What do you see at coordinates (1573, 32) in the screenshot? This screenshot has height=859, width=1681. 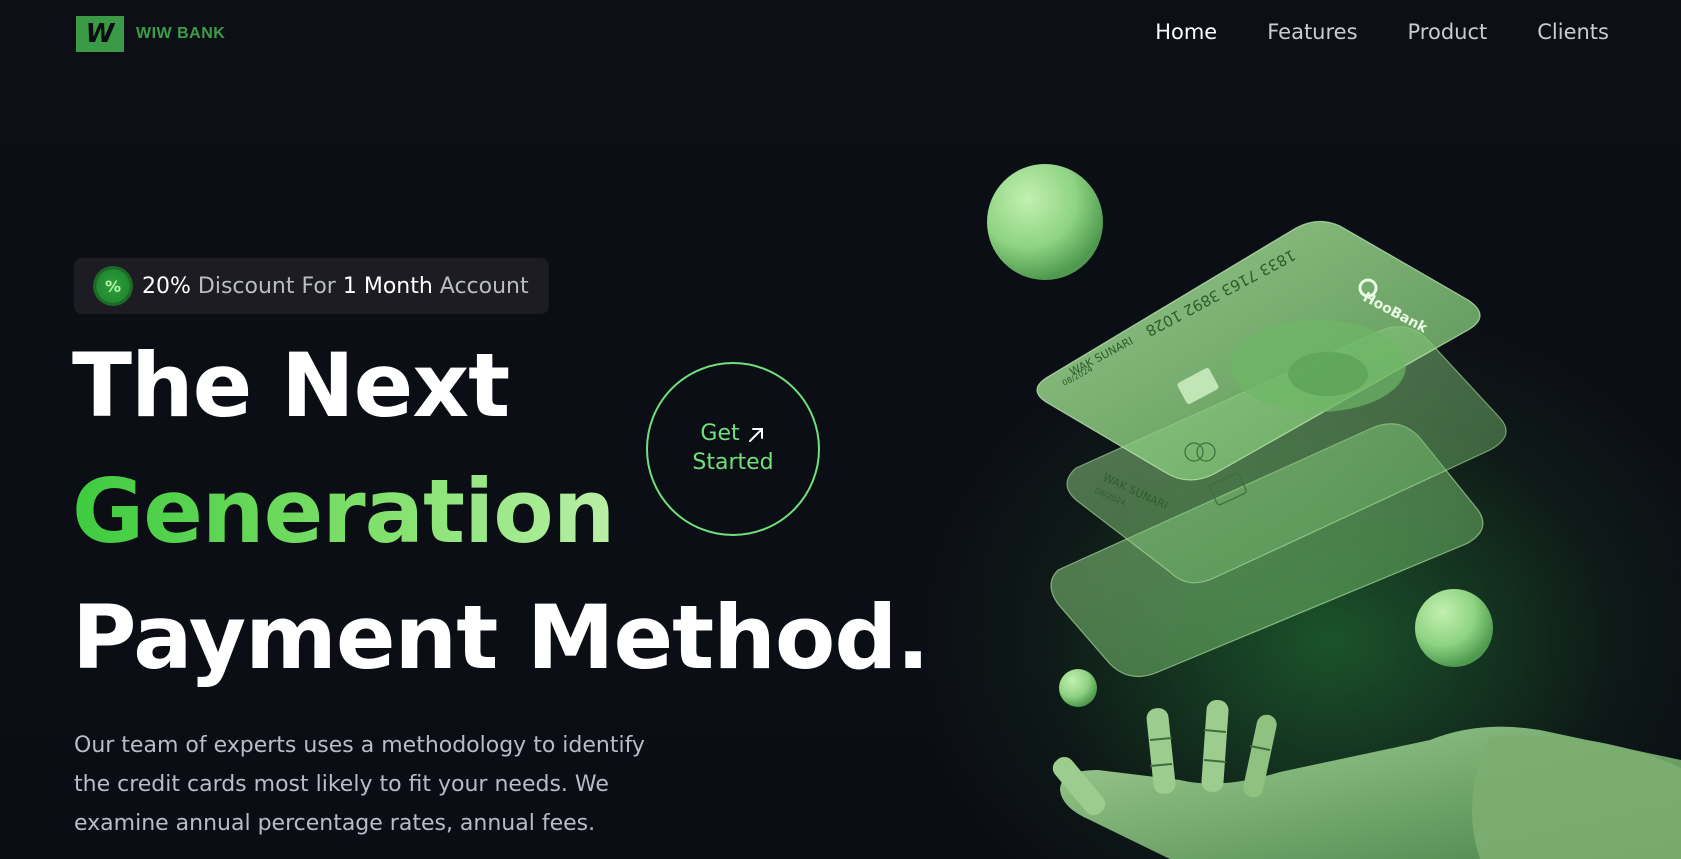 I see `nav-clients: Clients` at bounding box center [1573, 32].